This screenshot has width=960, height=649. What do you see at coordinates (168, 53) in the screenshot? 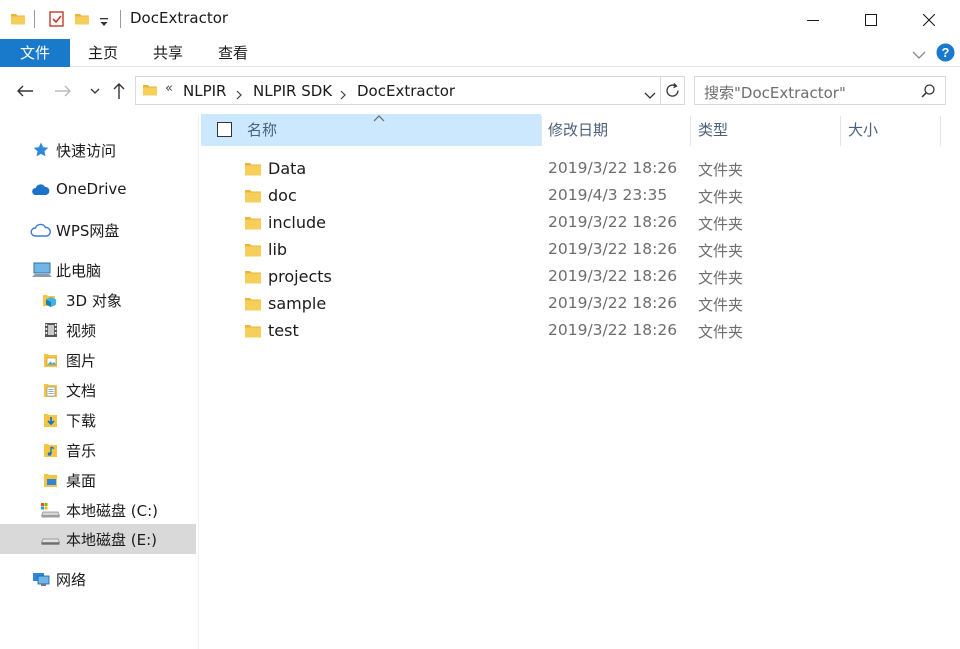
I see `tab-share: 共享` at bounding box center [168, 53].